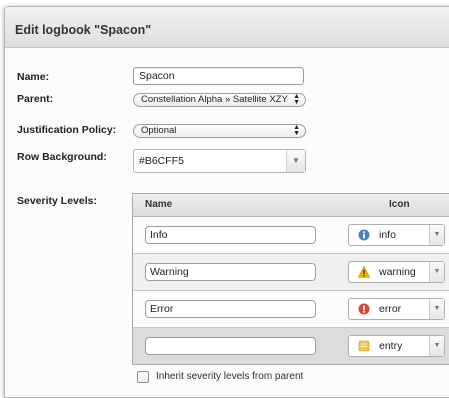 The image size is (449, 398). Describe the element at coordinates (159, 204) in the screenshot. I see `column-header-name: Name` at that location.